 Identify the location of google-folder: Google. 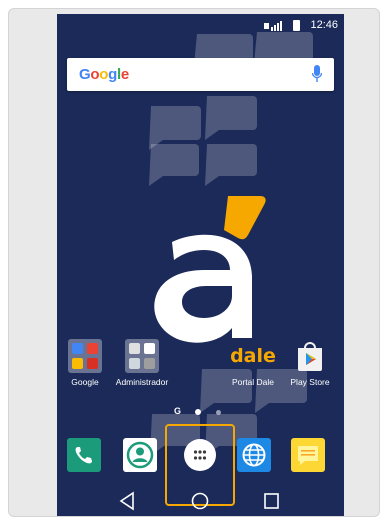
(86, 363).